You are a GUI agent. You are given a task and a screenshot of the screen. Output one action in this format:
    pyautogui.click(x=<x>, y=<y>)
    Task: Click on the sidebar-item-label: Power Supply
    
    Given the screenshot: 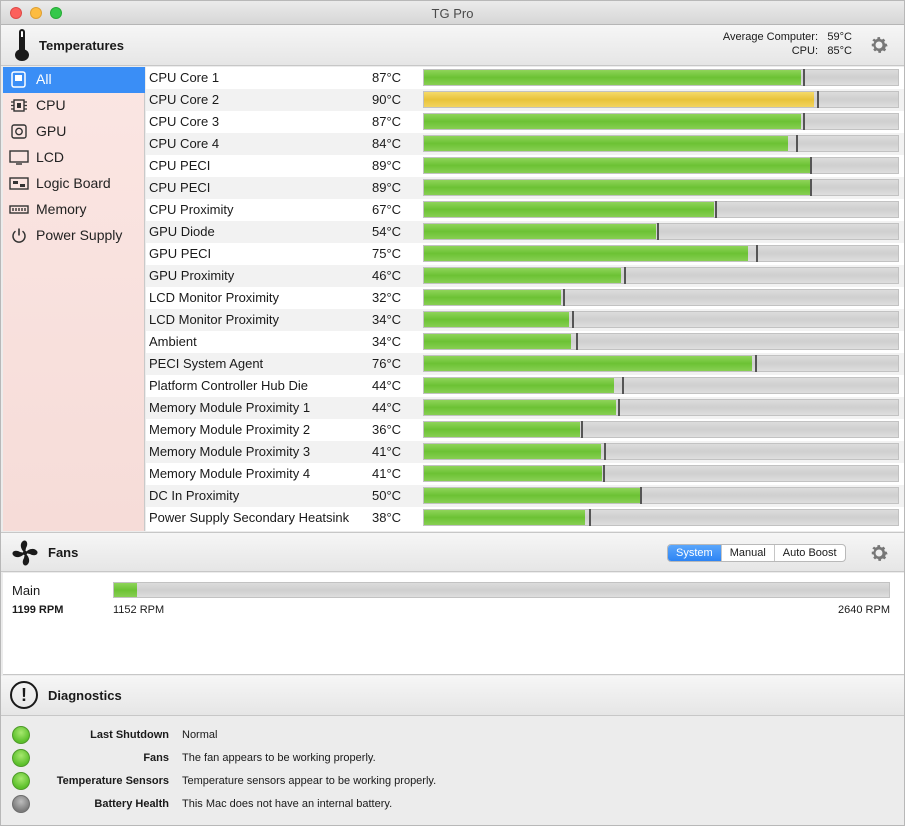 What is the action you would take?
    pyautogui.click(x=79, y=235)
    